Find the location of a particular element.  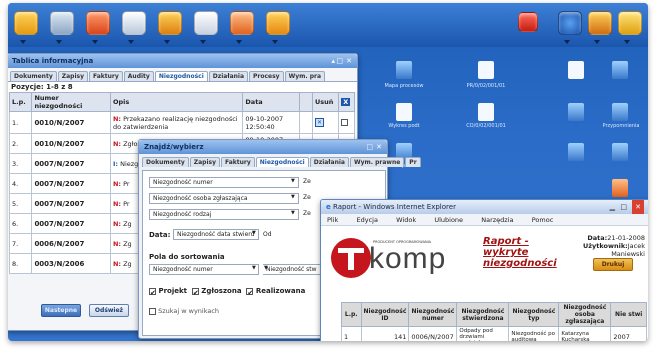

menu-pomoc: Pomoc is located at coordinates (543, 220).